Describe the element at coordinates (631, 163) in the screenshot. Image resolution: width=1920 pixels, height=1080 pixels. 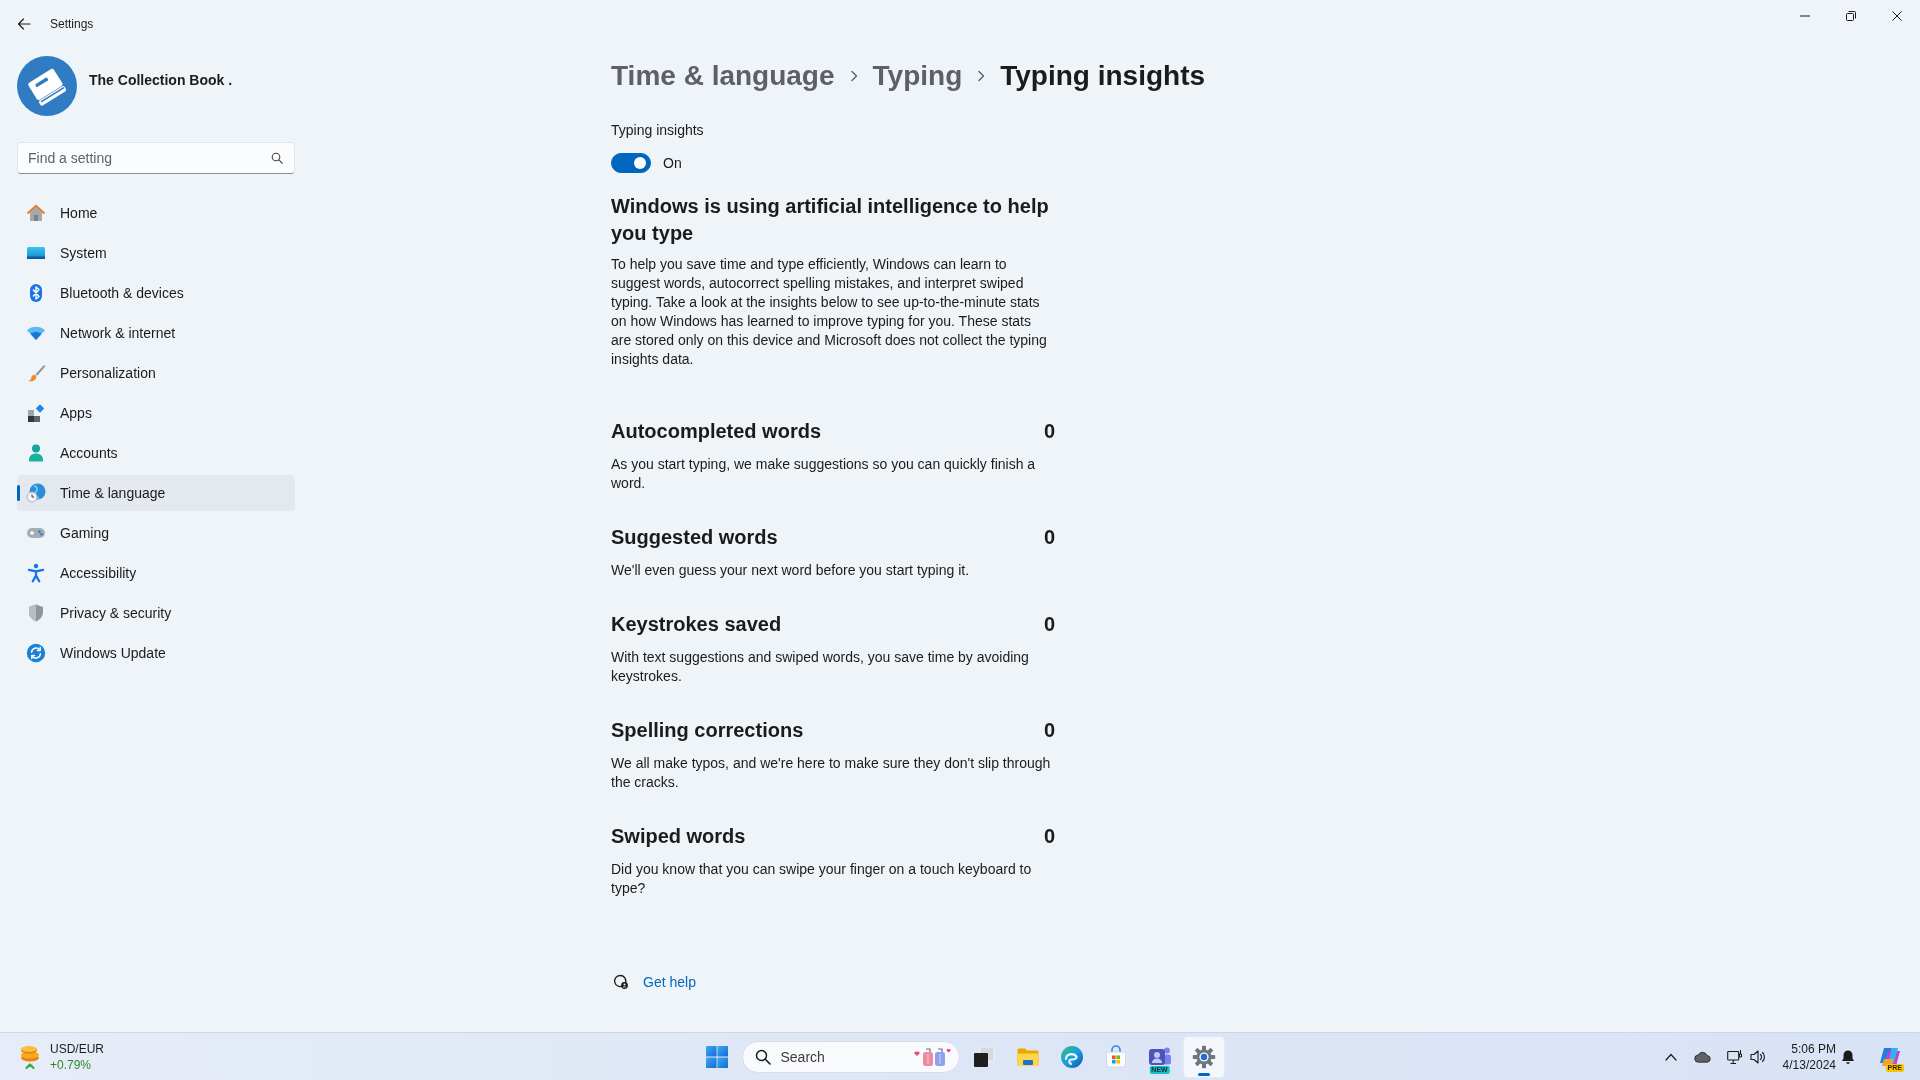
I see `toggle-switch` at that location.